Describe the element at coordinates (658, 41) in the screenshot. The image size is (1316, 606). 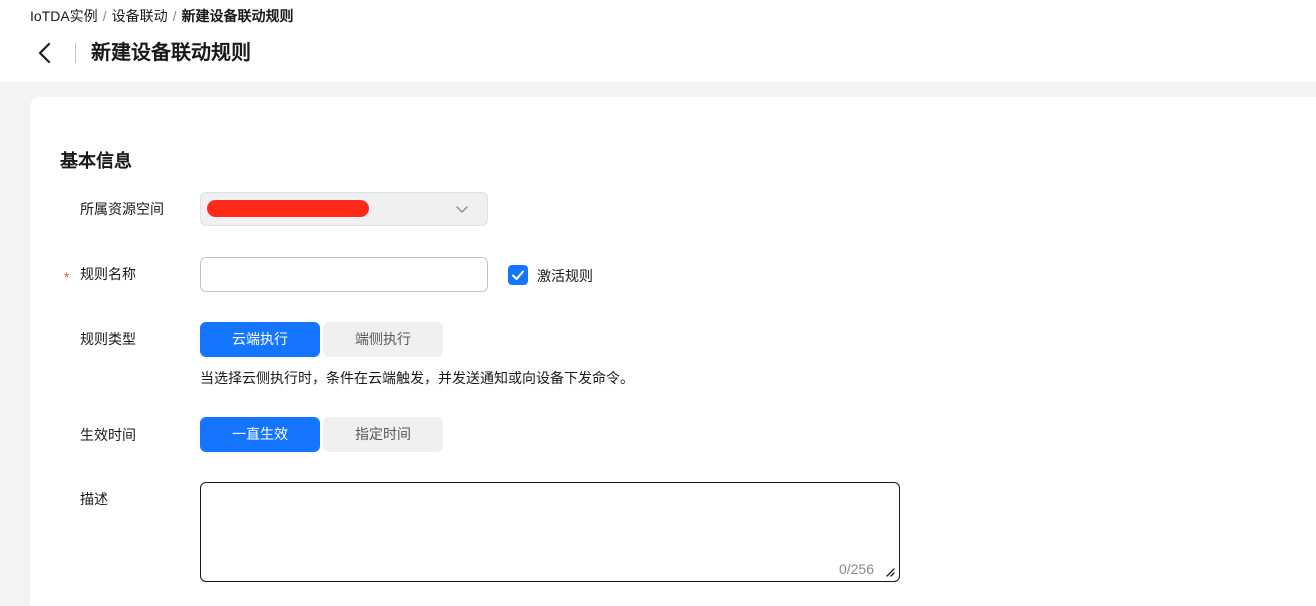
I see `page-header: IoTDA实例 / 设备联动 / 新建设备联动规则 新建设备联动规则` at that location.